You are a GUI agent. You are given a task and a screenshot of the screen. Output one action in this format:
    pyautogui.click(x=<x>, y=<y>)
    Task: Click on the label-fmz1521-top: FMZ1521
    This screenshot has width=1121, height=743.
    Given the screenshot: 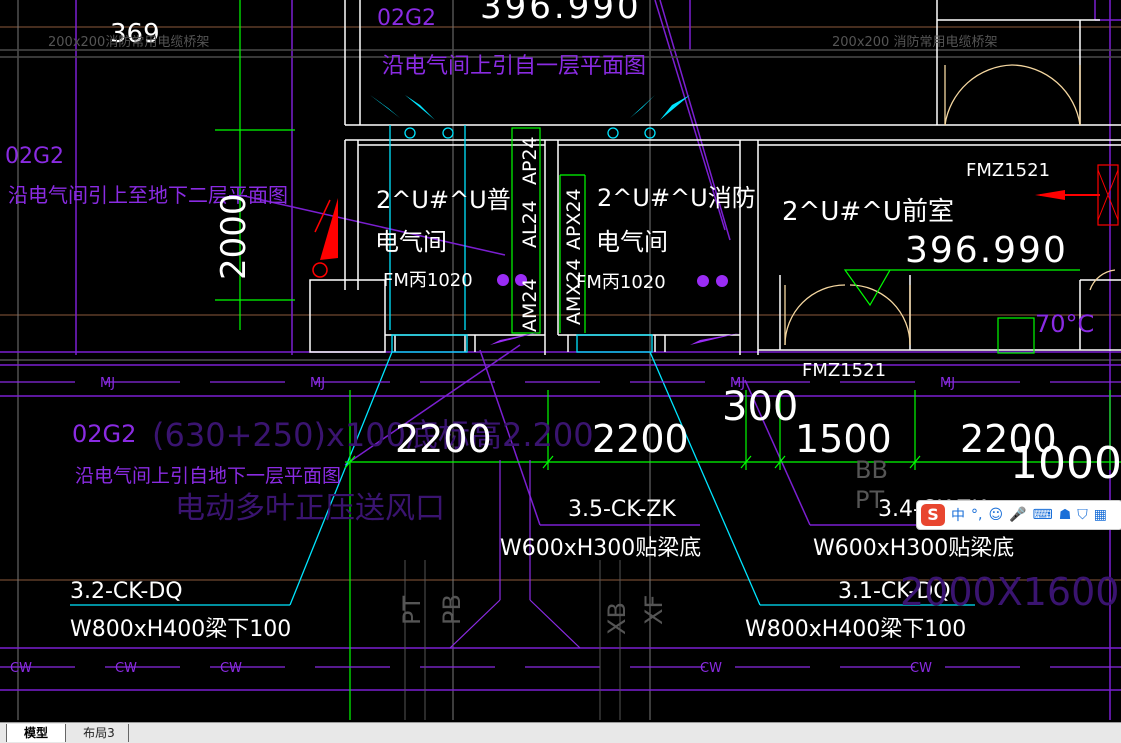 What is the action you would take?
    pyautogui.click(x=1008, y=170)
    